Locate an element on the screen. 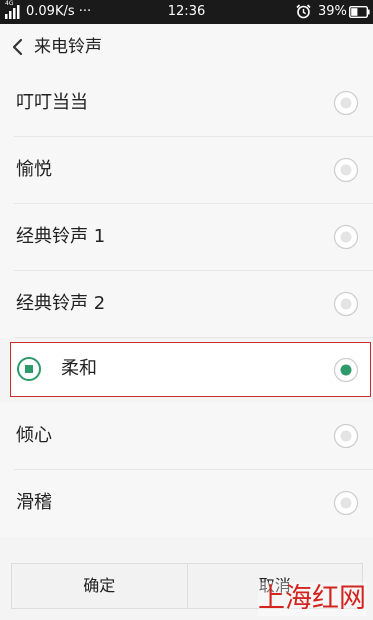  ringtone-item: 滑稽 is located at coordinates (186, 503).